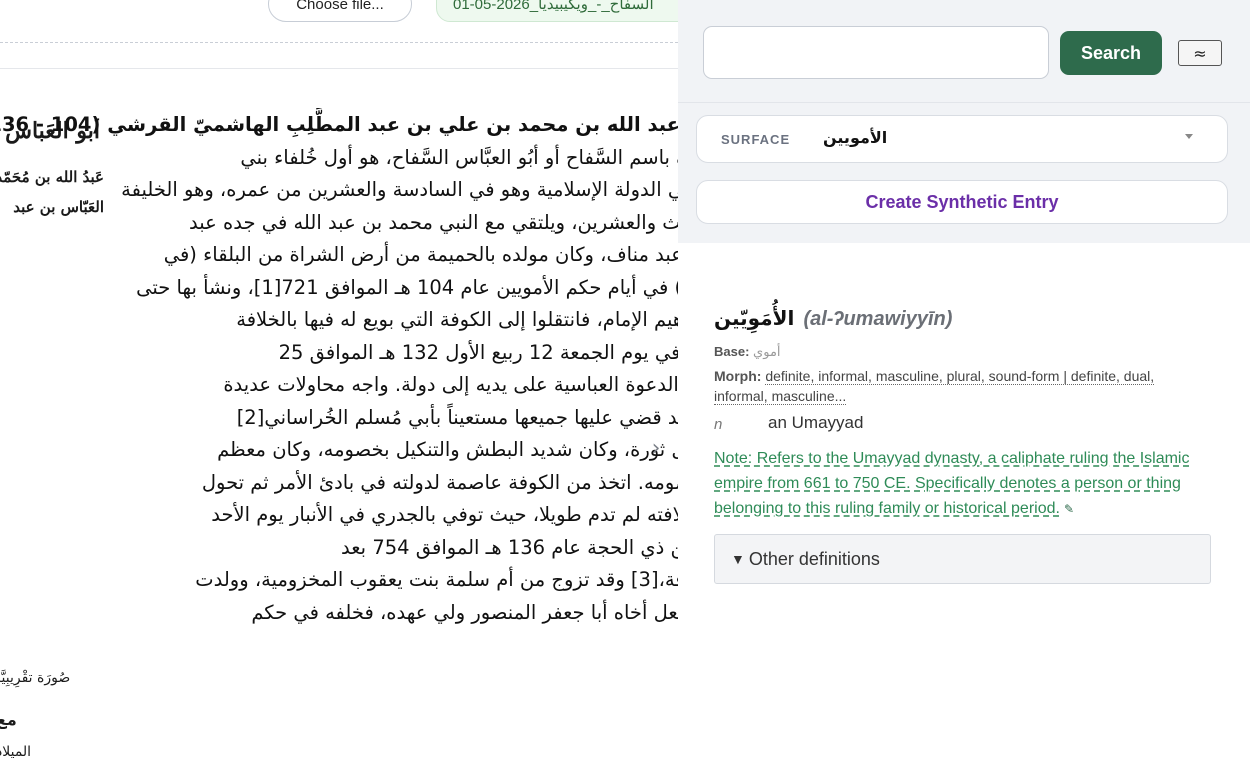 This screenshot has width=1250, height=760. Describe the element at coordinates (855, 137) in the screenshot. I see `surface-value: الأمويين` at that location.